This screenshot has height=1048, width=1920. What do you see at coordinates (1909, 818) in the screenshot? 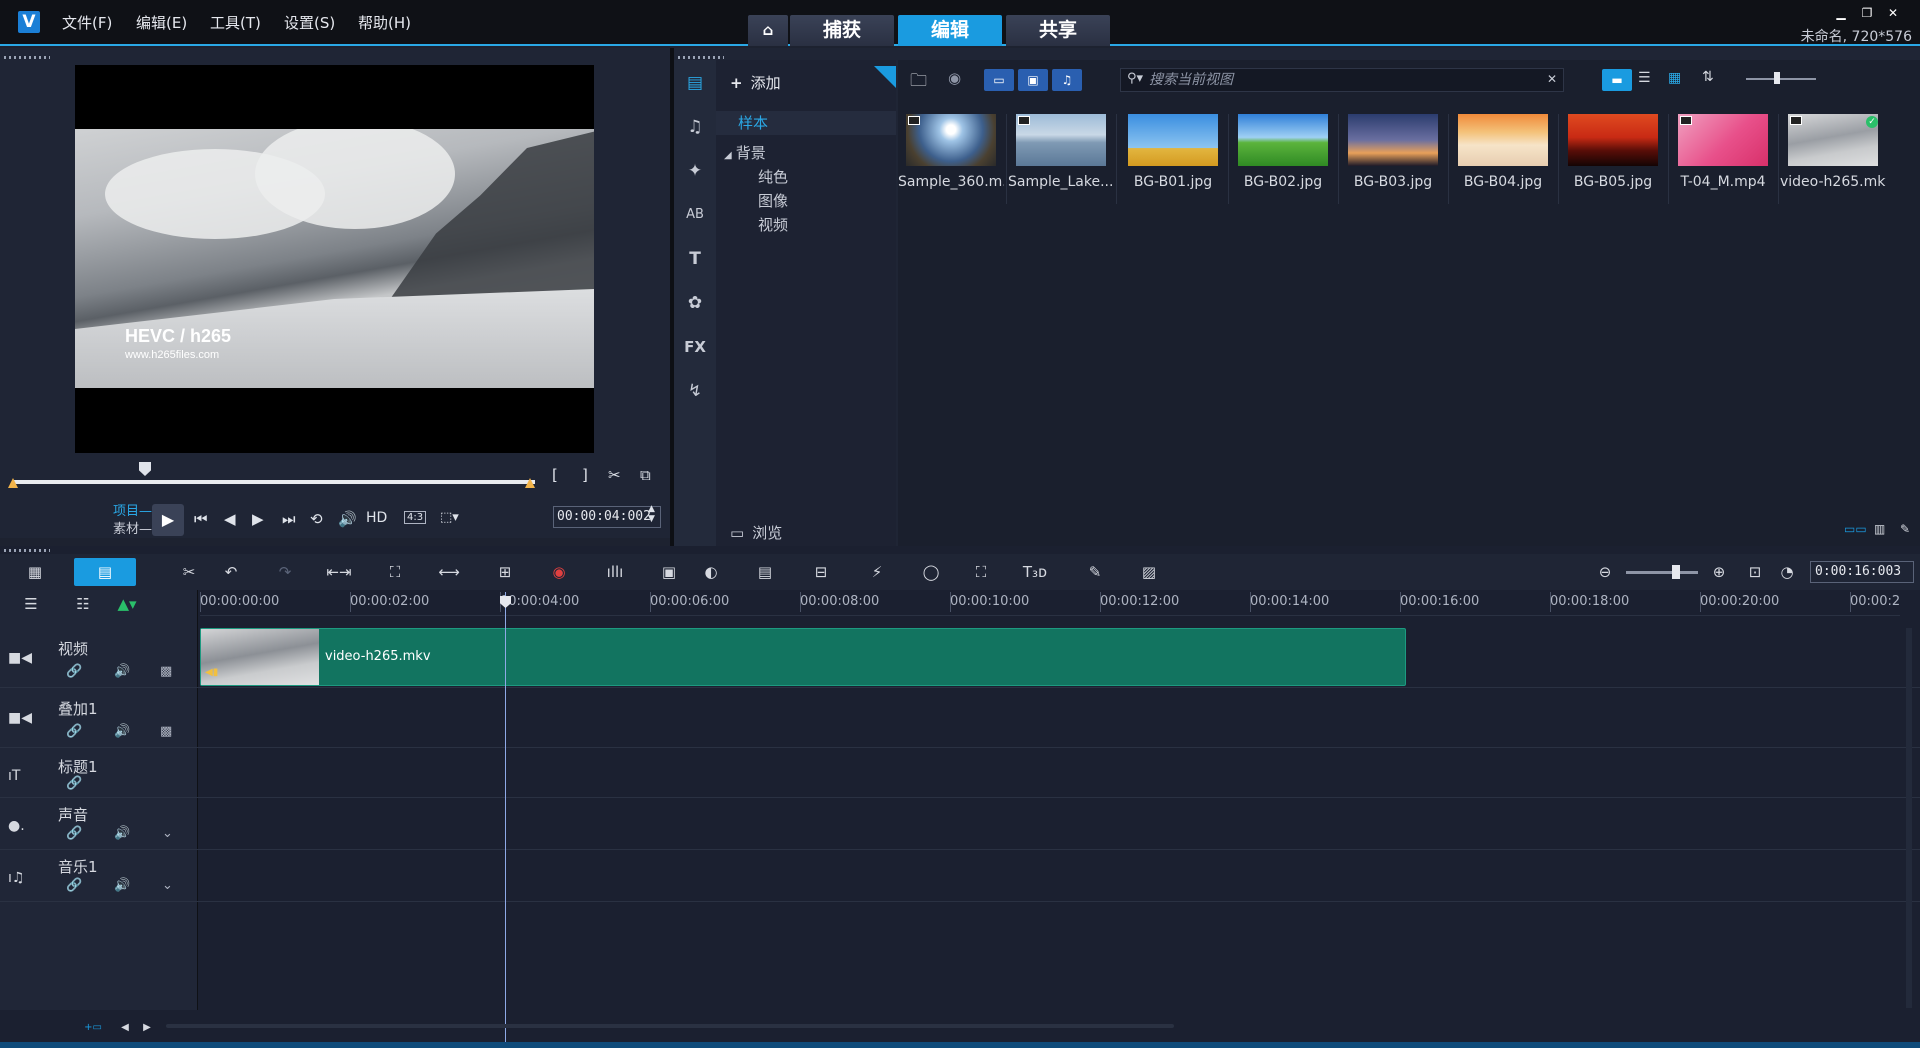
I see `vertical-scrollbar` at bounding box center [1909, 818].